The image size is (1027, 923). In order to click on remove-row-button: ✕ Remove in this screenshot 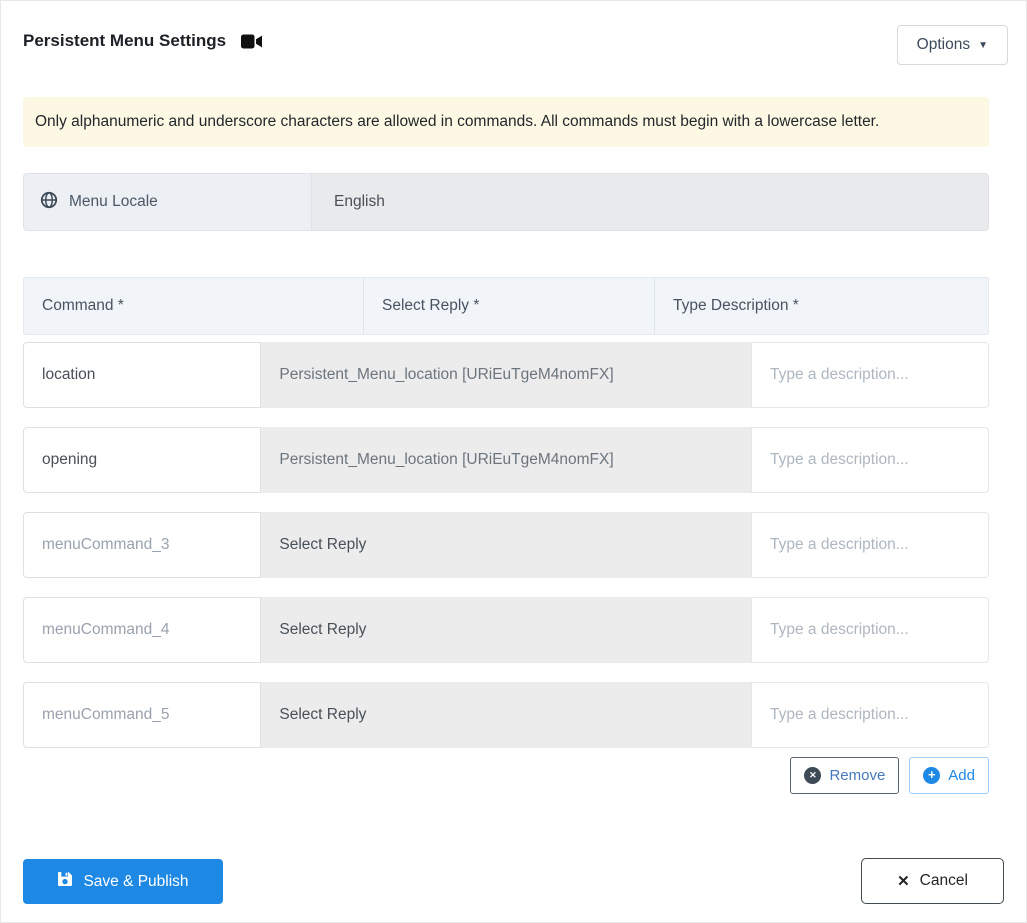, I will do `click(845, 775)`.